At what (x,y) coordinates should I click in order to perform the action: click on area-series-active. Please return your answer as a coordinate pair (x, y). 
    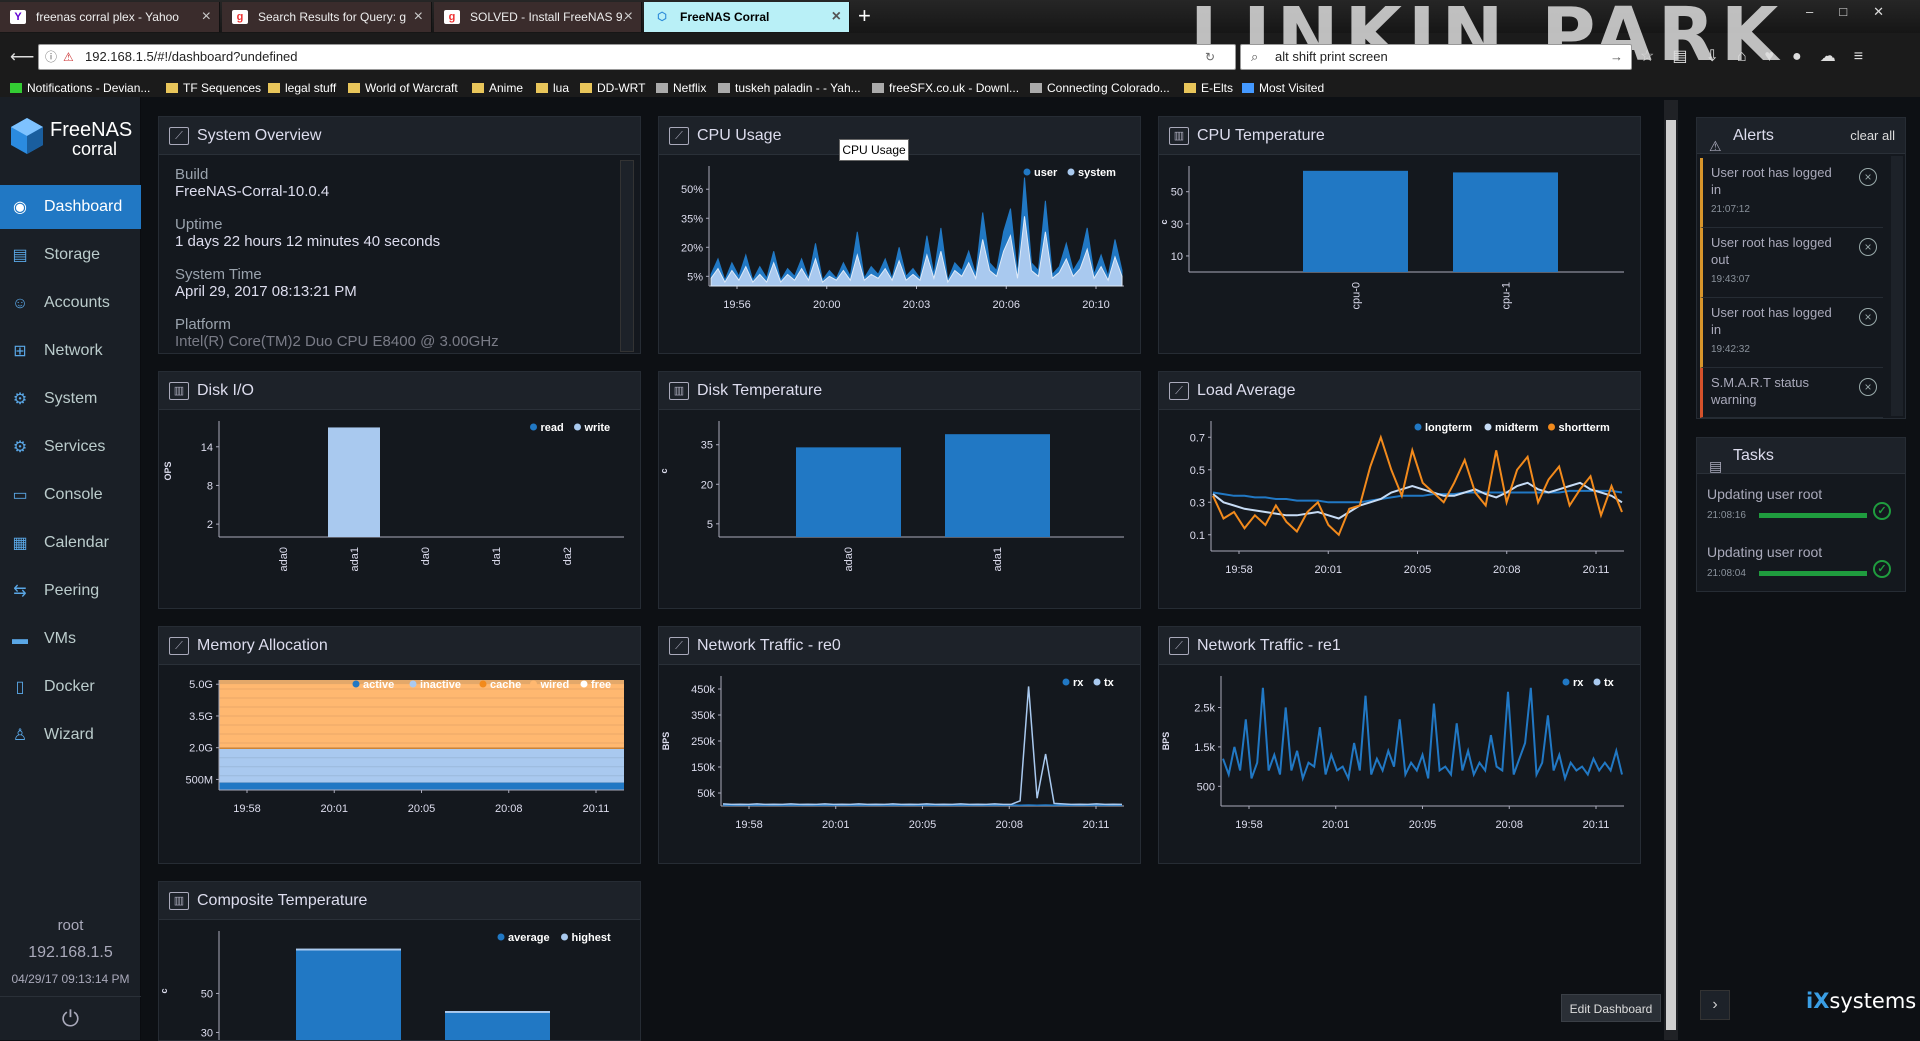
    Looking at the image, I should click on (421, 786).